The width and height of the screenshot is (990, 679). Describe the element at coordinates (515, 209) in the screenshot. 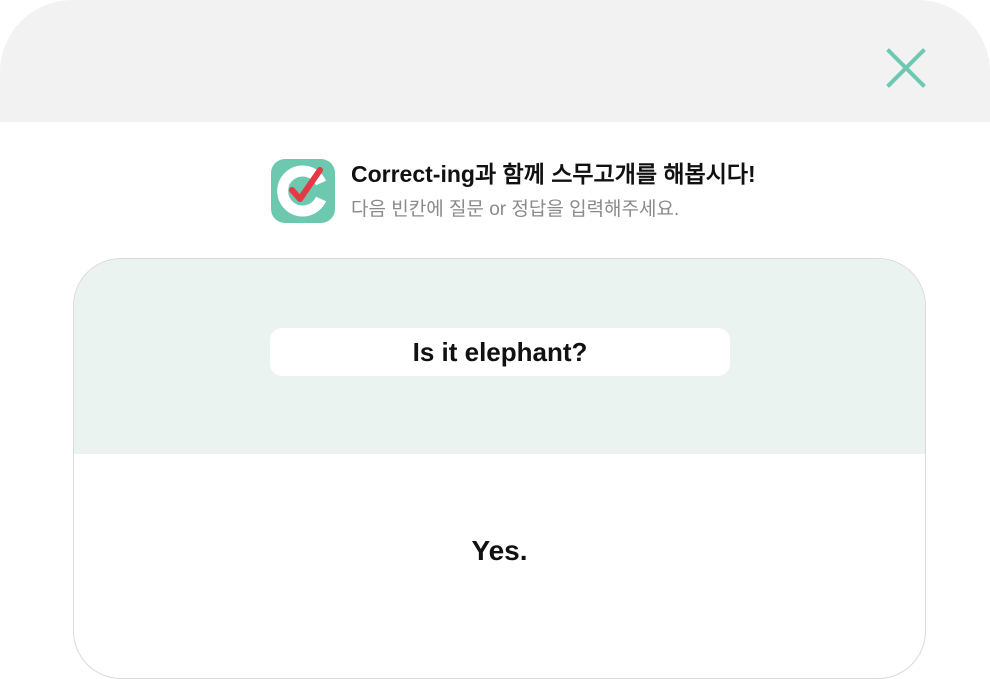

I see `intro-subtitle: 다음 빈칸에 질문 or 정답을 입력해주세요.` at that location.